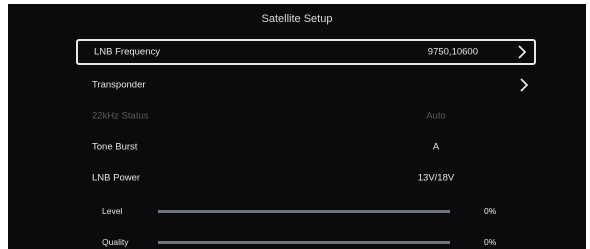 This screenshot has height=249, width=590. What do you see at coordinates (297, 19) in the screenshot?
I see `page-title: Satellite Setup` at bounding box center [297, 19].